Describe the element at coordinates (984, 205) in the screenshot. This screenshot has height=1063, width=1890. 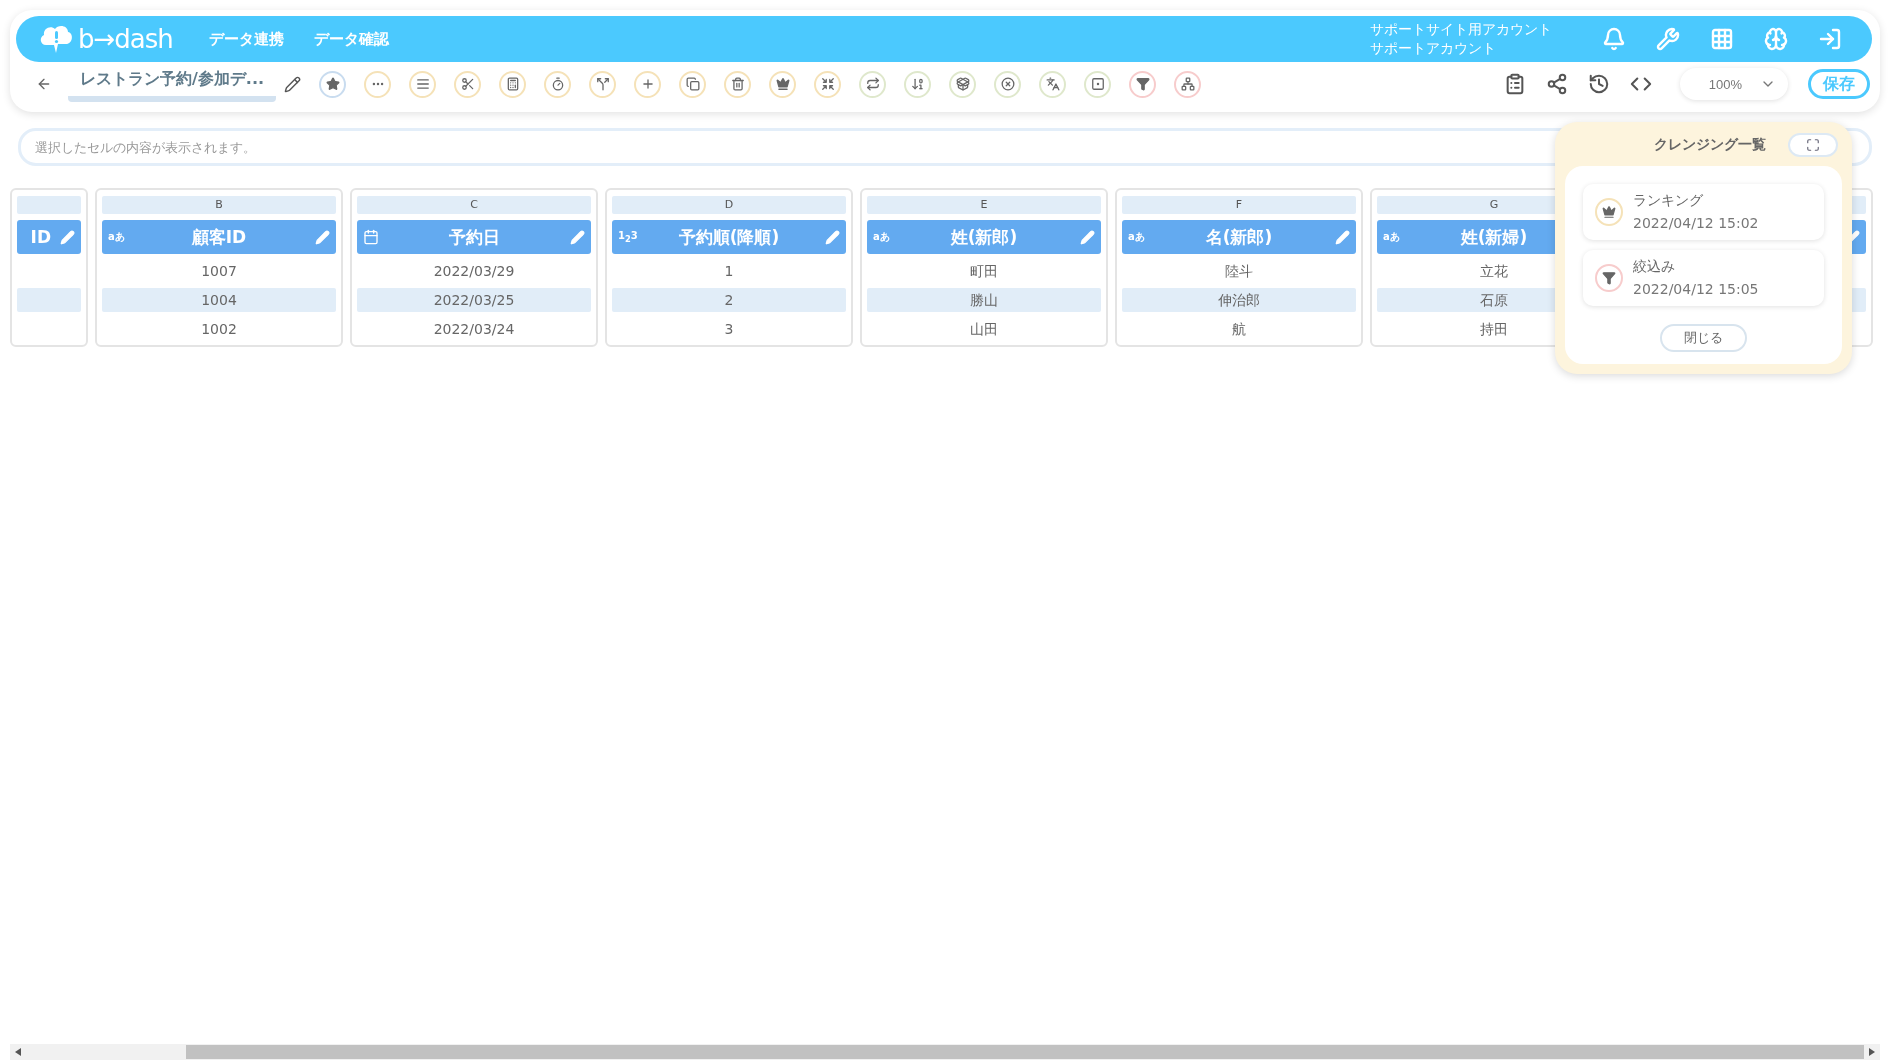
I see `column-letter: E` at that location.